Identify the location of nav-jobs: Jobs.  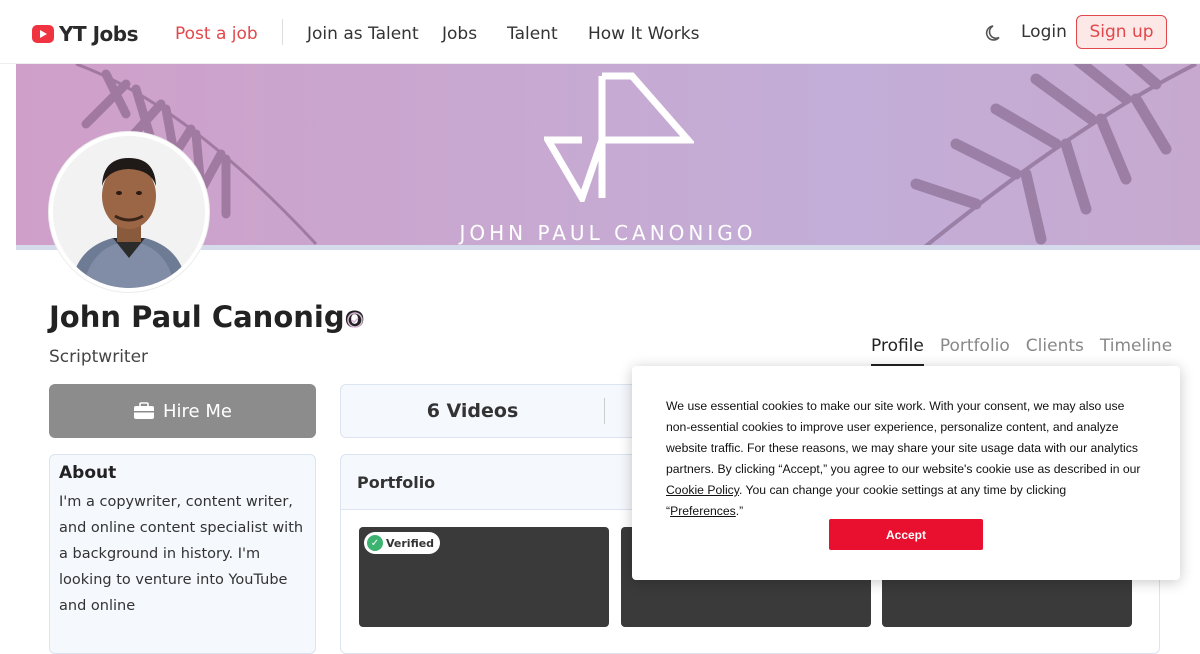
(459, 34).